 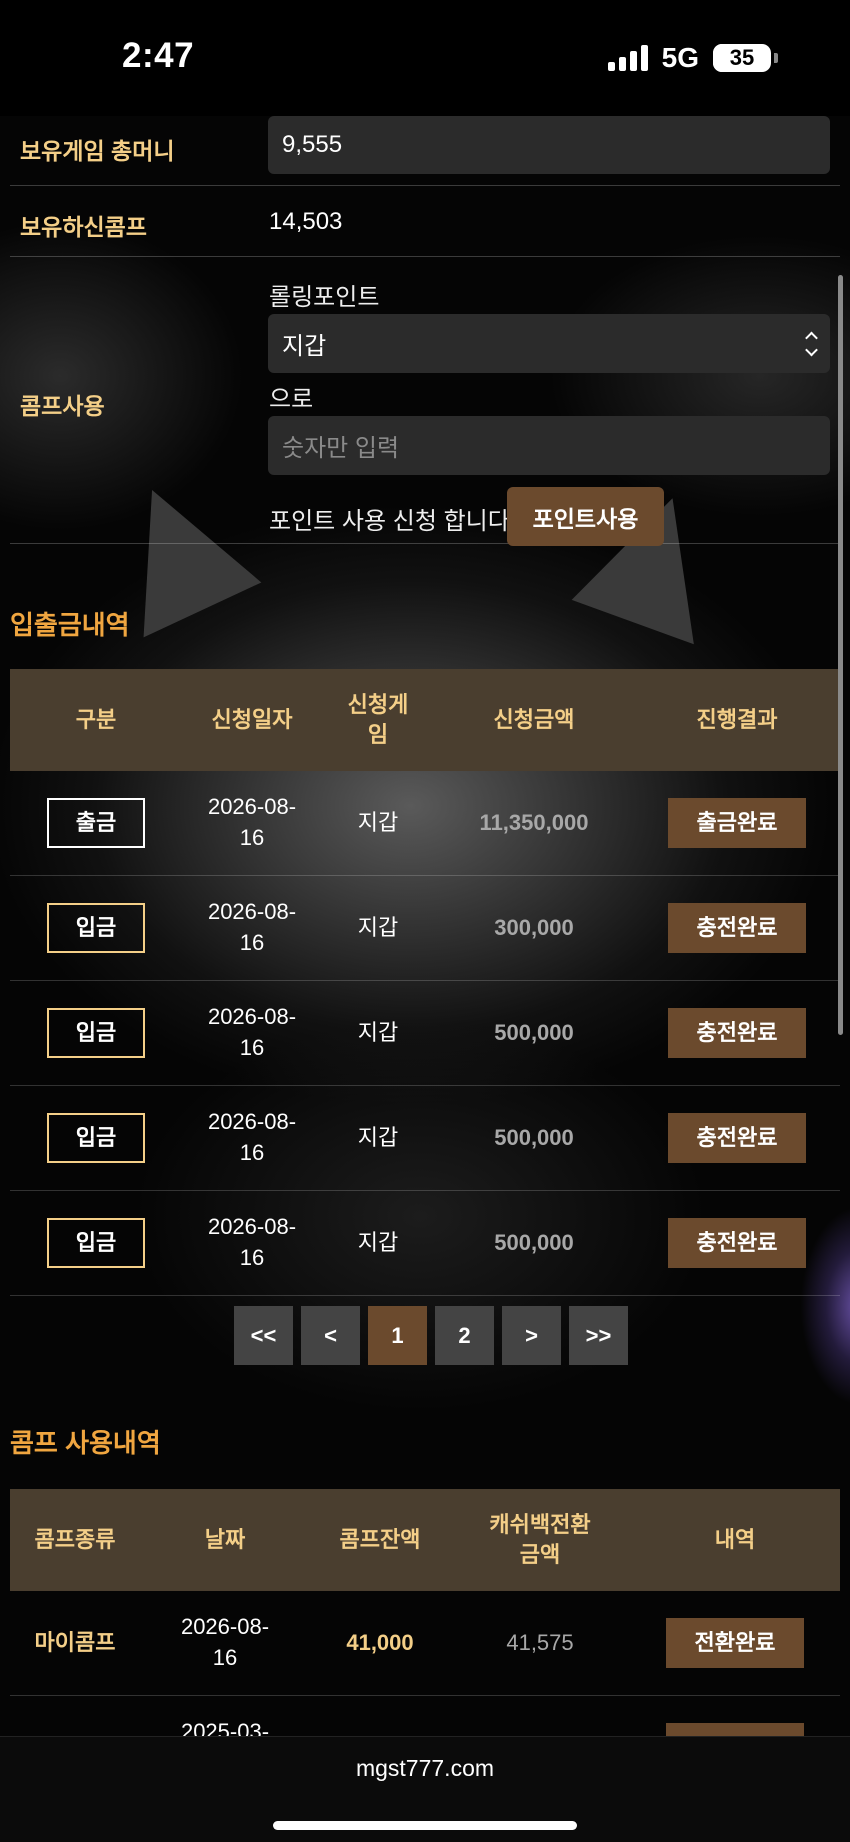 What do you see at coordinates (549, 445) in the screenshot?
I see `point-amount-input: 숫자만 입력` at bounding box center [549, 445].